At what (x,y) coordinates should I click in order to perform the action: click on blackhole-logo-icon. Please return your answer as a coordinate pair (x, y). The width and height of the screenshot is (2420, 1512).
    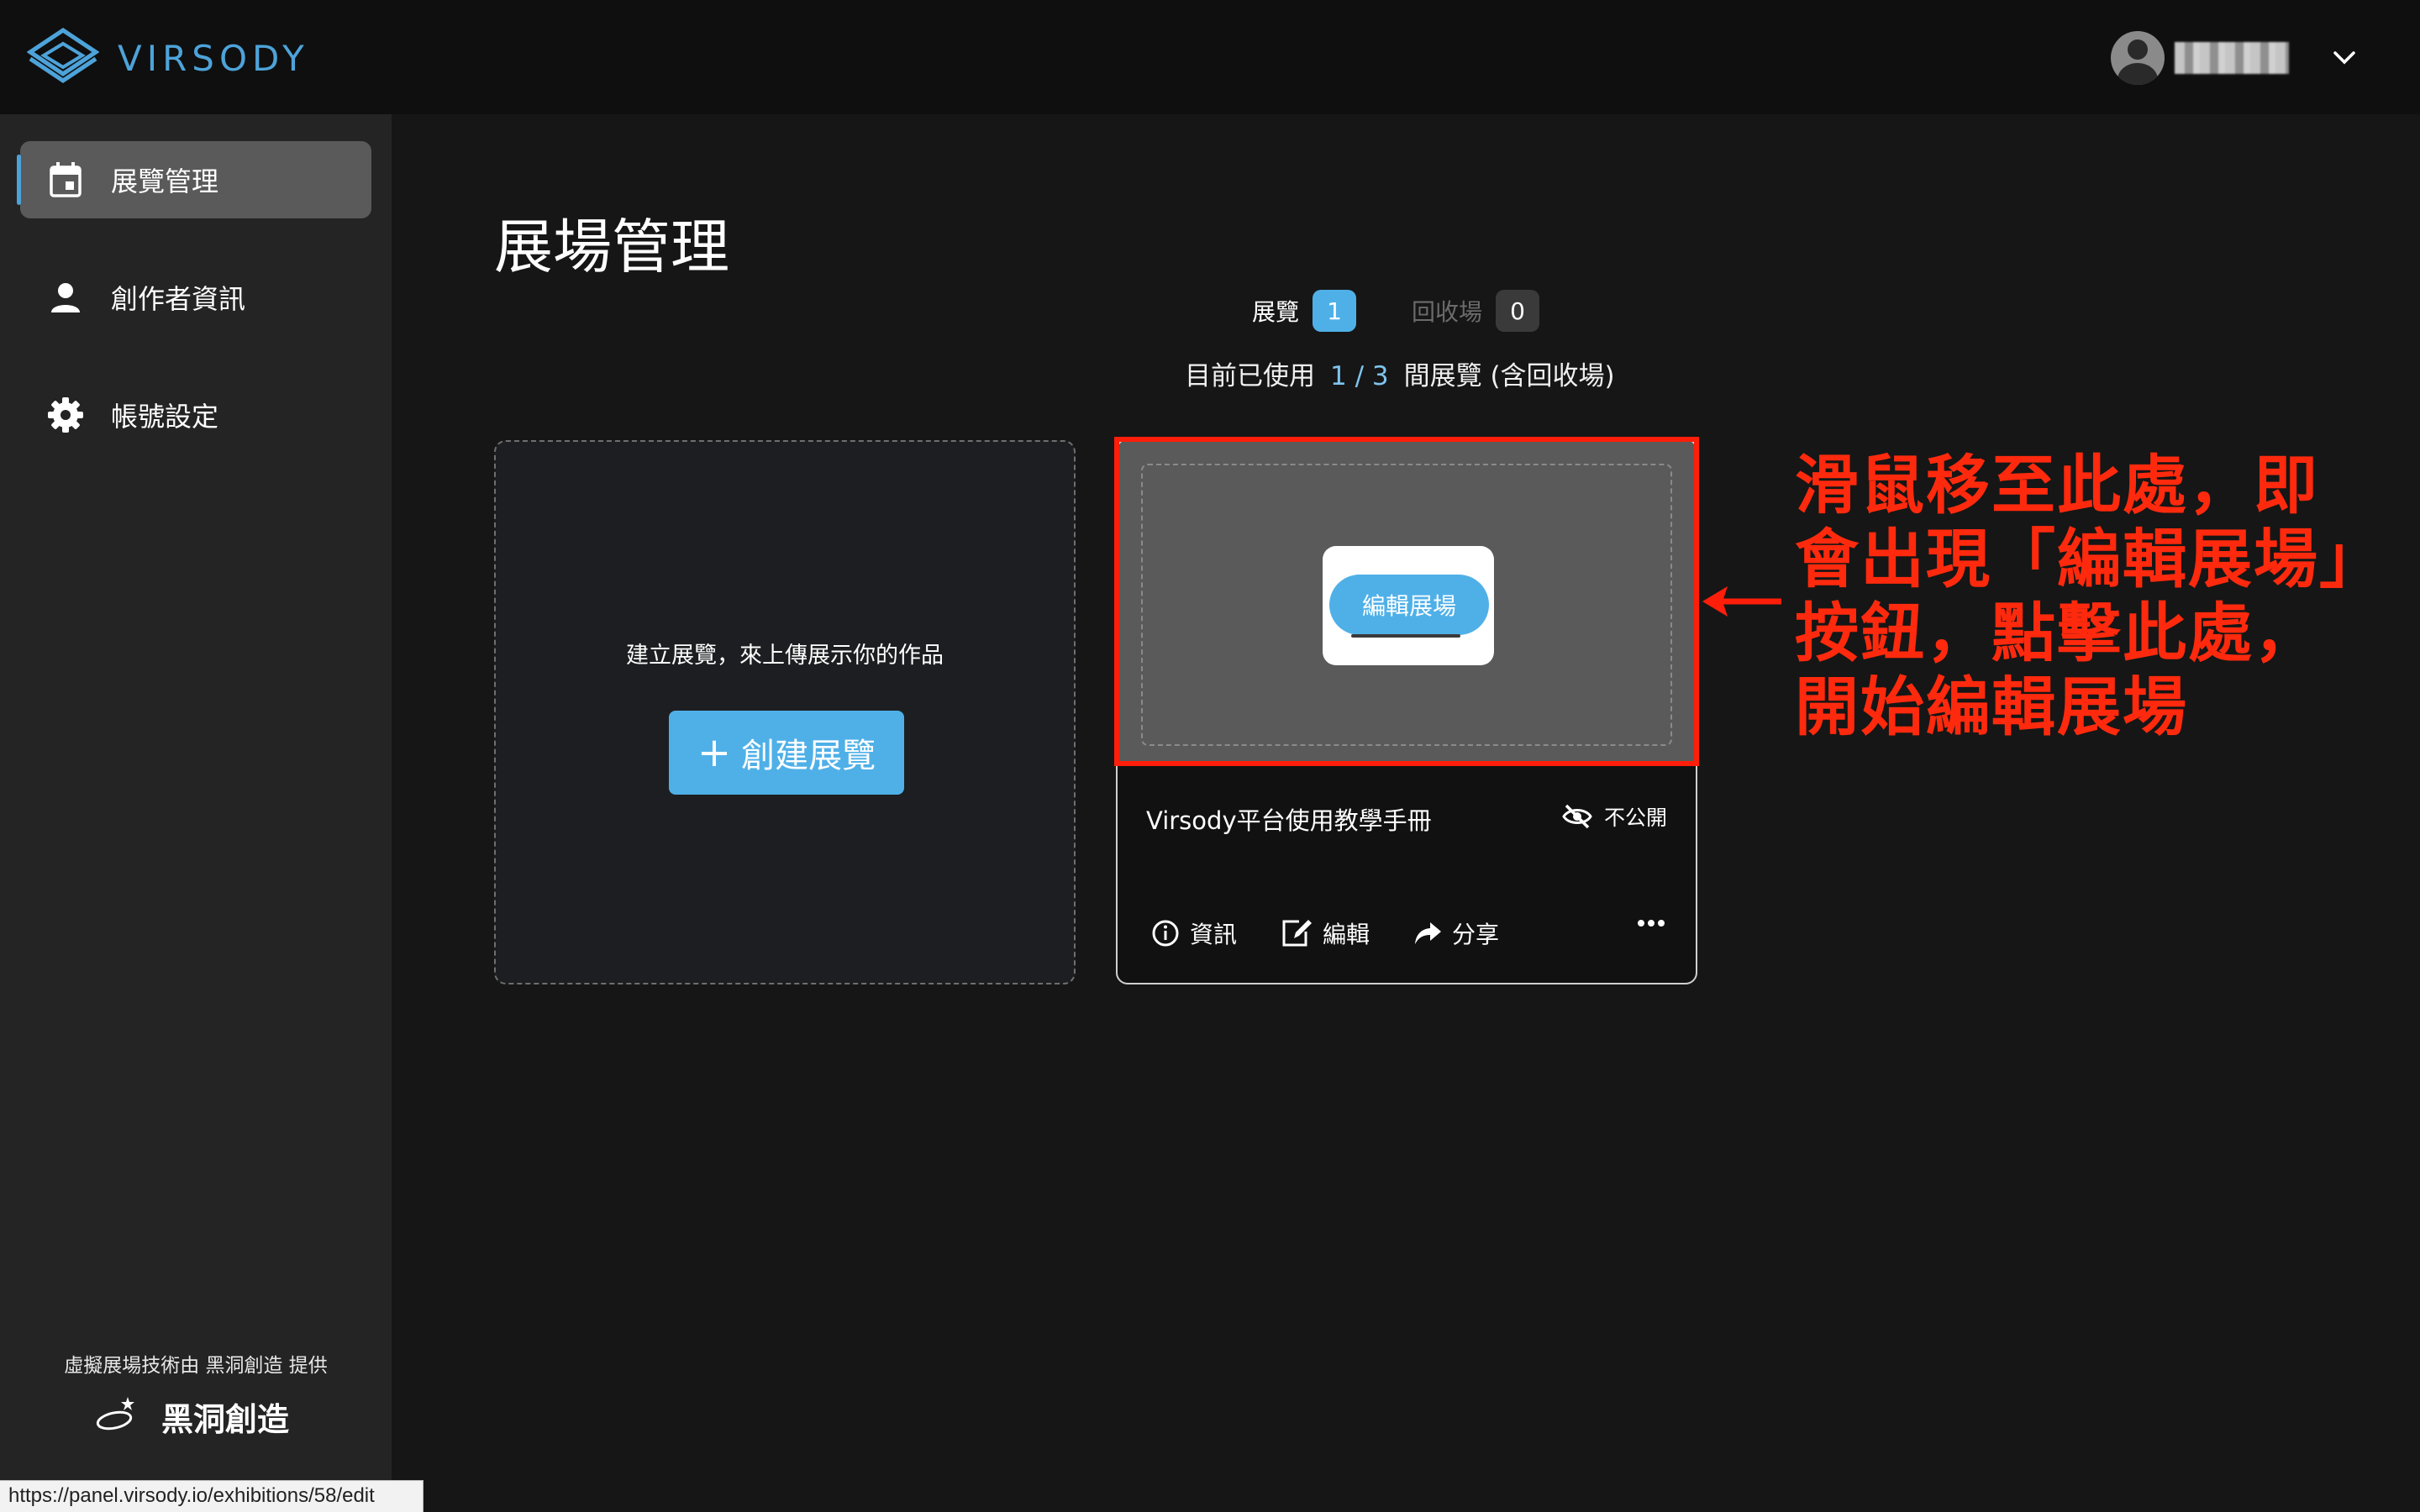
    Looking at the image, I should click on (117, 1416).